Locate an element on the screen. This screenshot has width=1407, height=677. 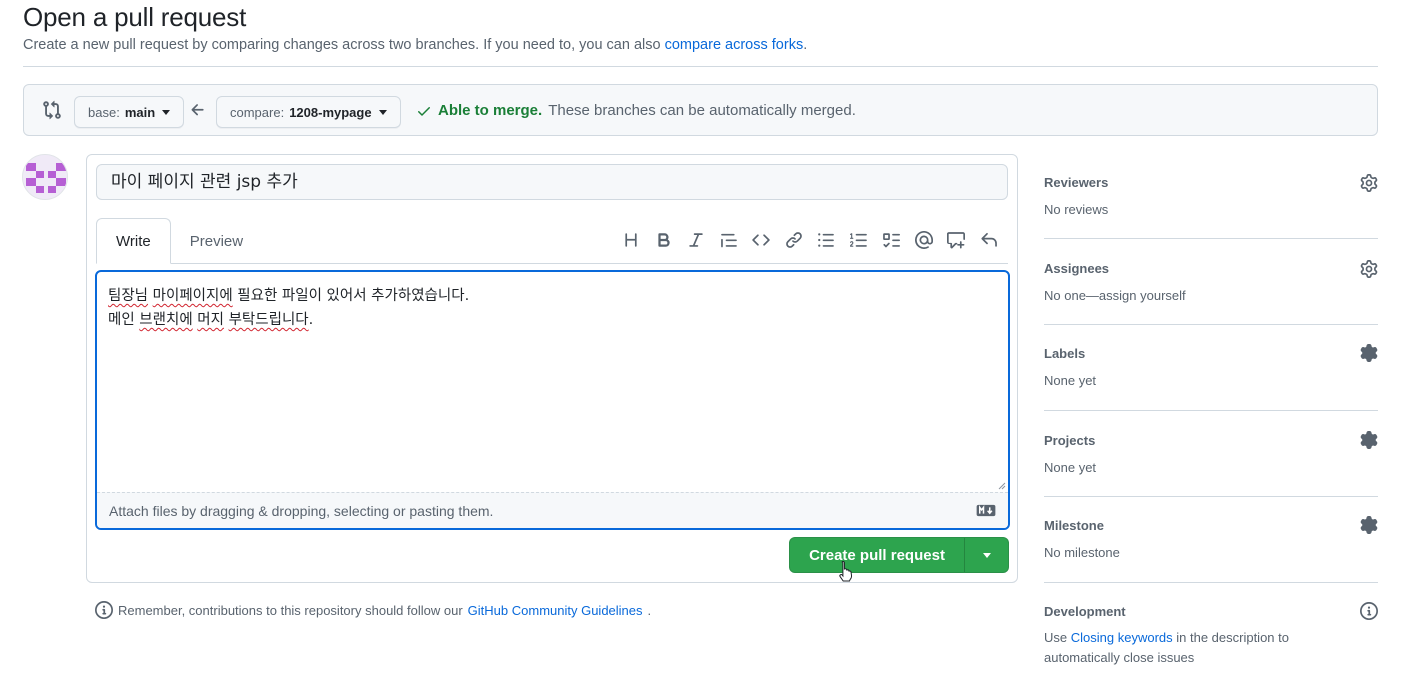
ordered-list-icon is located at coordinates (859, 240).